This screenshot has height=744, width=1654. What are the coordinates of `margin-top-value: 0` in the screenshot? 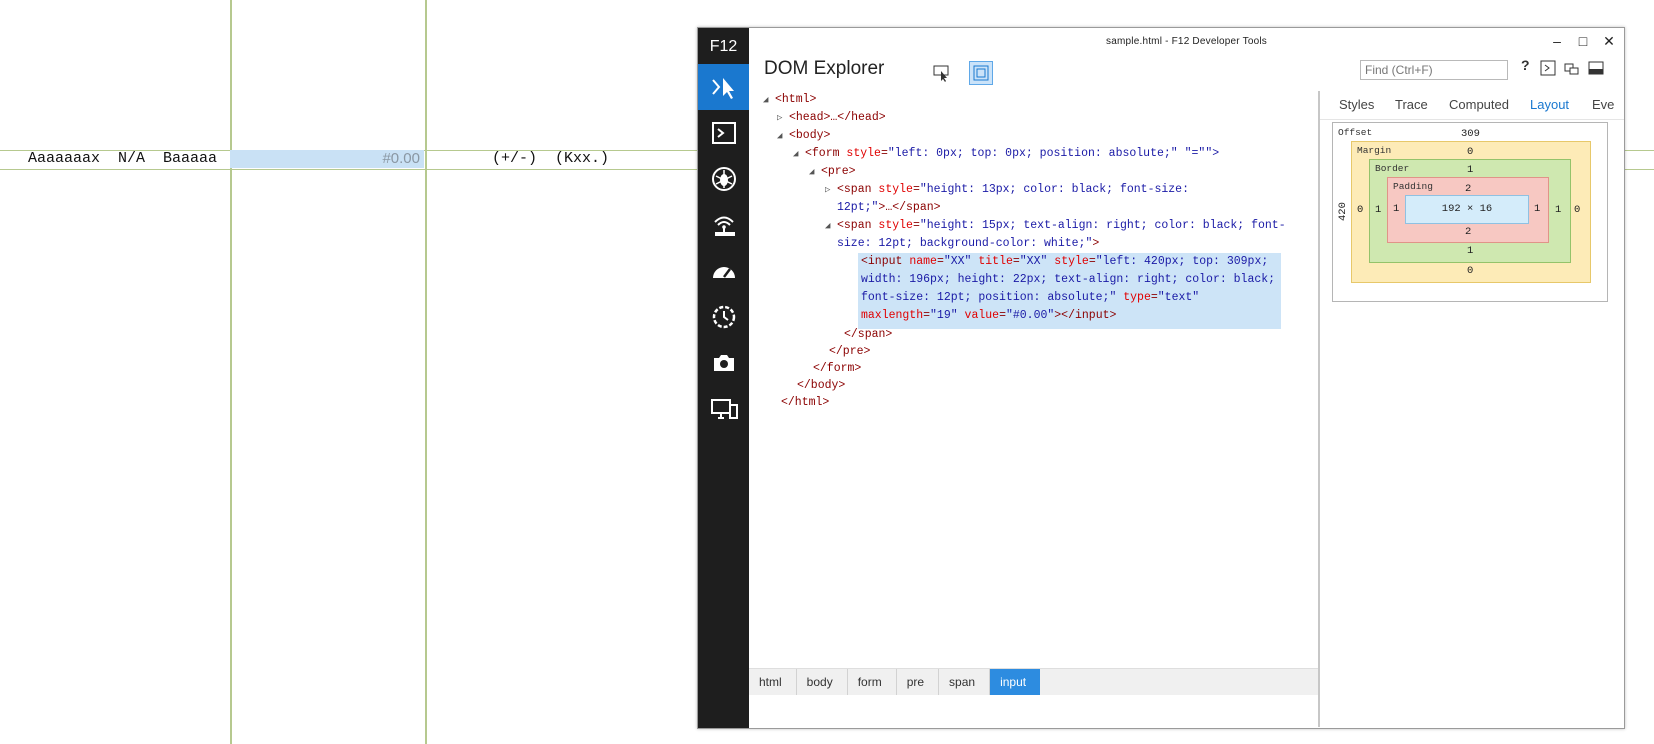 It's located at (1470, 152).